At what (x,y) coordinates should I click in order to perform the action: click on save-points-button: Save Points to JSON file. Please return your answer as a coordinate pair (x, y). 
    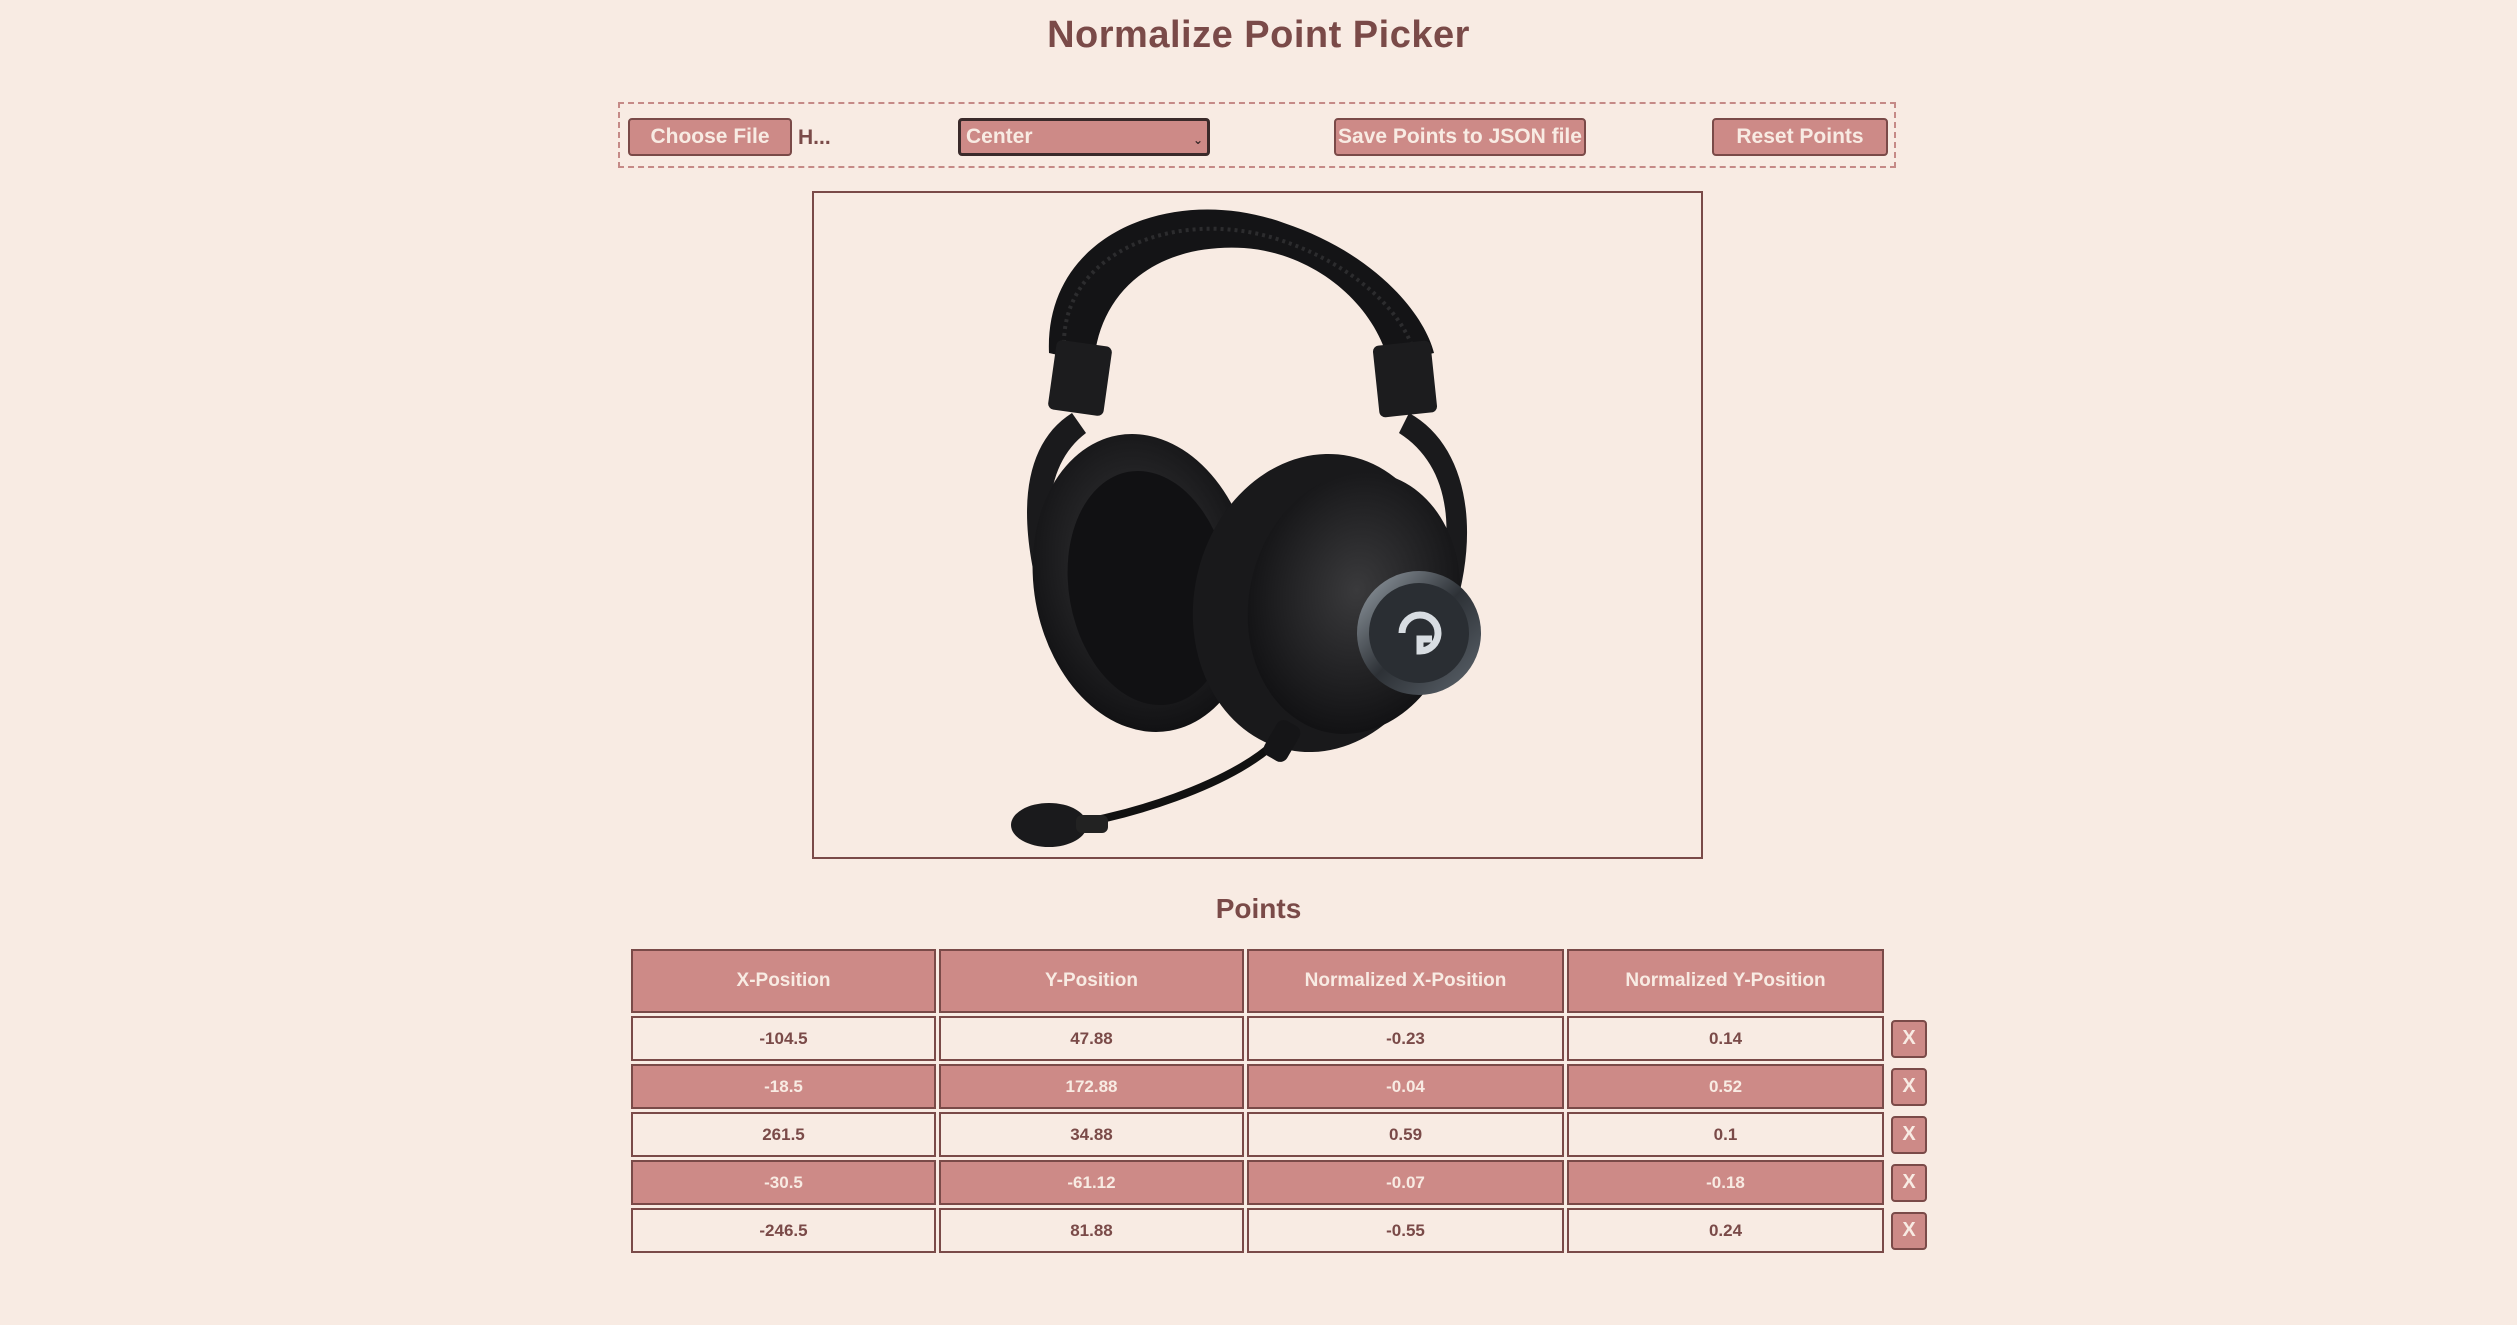
    Looking at the image, I should click on (1460, 137).